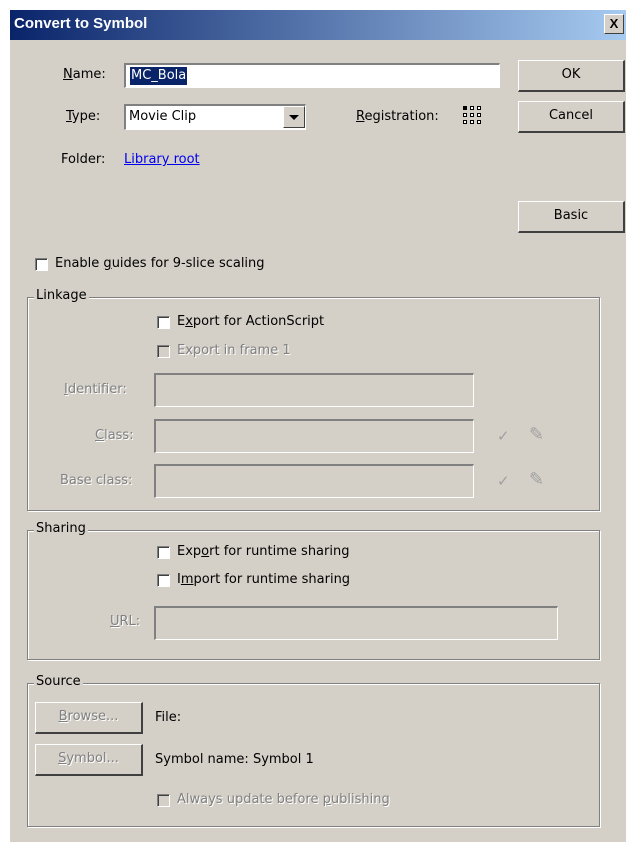 Image resolution: width=626 pixels, height=842 pixels. Describe the element at coordinates (234, 759) in the screenshot. I see `symbol-name-text: Symbol name: Symbol 1` at that location.